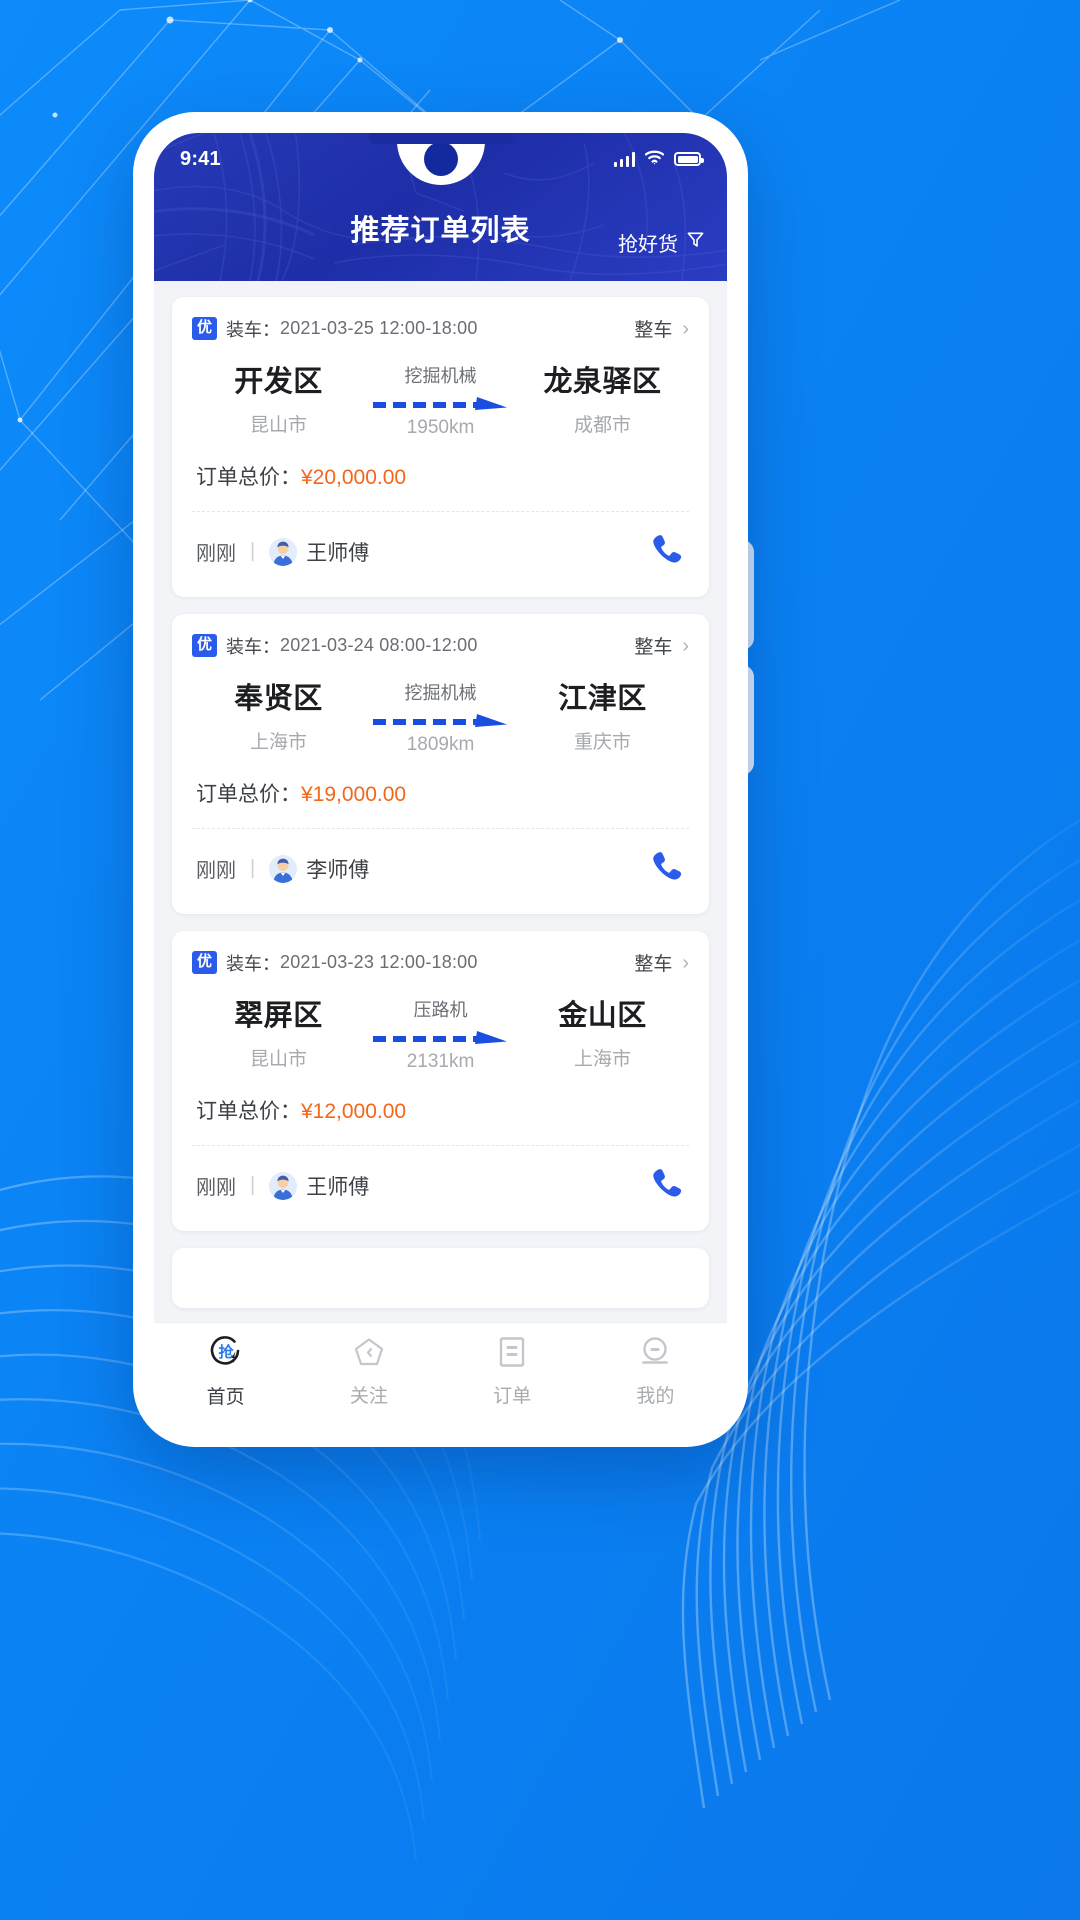 This screenshot has height=1920, width=1080. I want to click on status-icons, so click(658, 159).